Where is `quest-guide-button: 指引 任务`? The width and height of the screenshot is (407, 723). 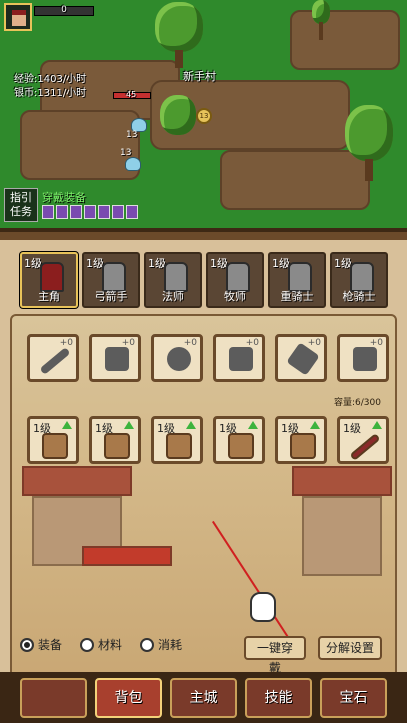
quest-guide-button: 指引 任务 is located at coordinates (21, 205).